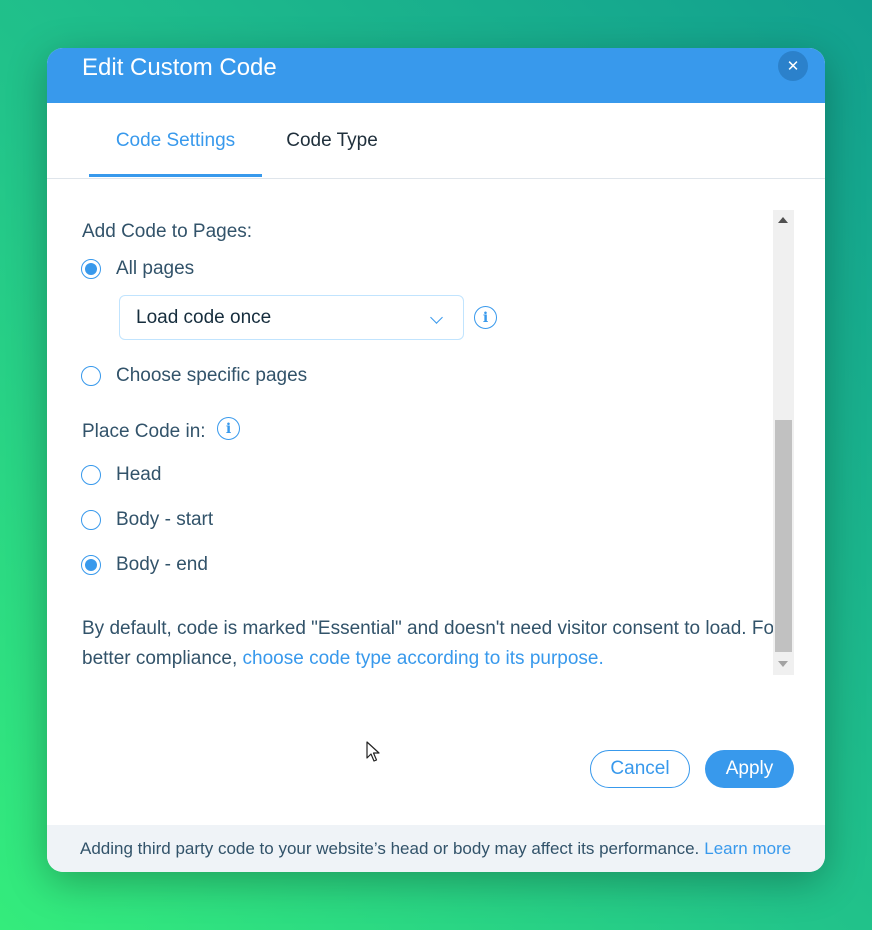 This screenshot has width=872, height=930. What do you see at coordinates (783, 536) in the screenshot?
I see `scroll-thumb` at bounding box center [783, 536].